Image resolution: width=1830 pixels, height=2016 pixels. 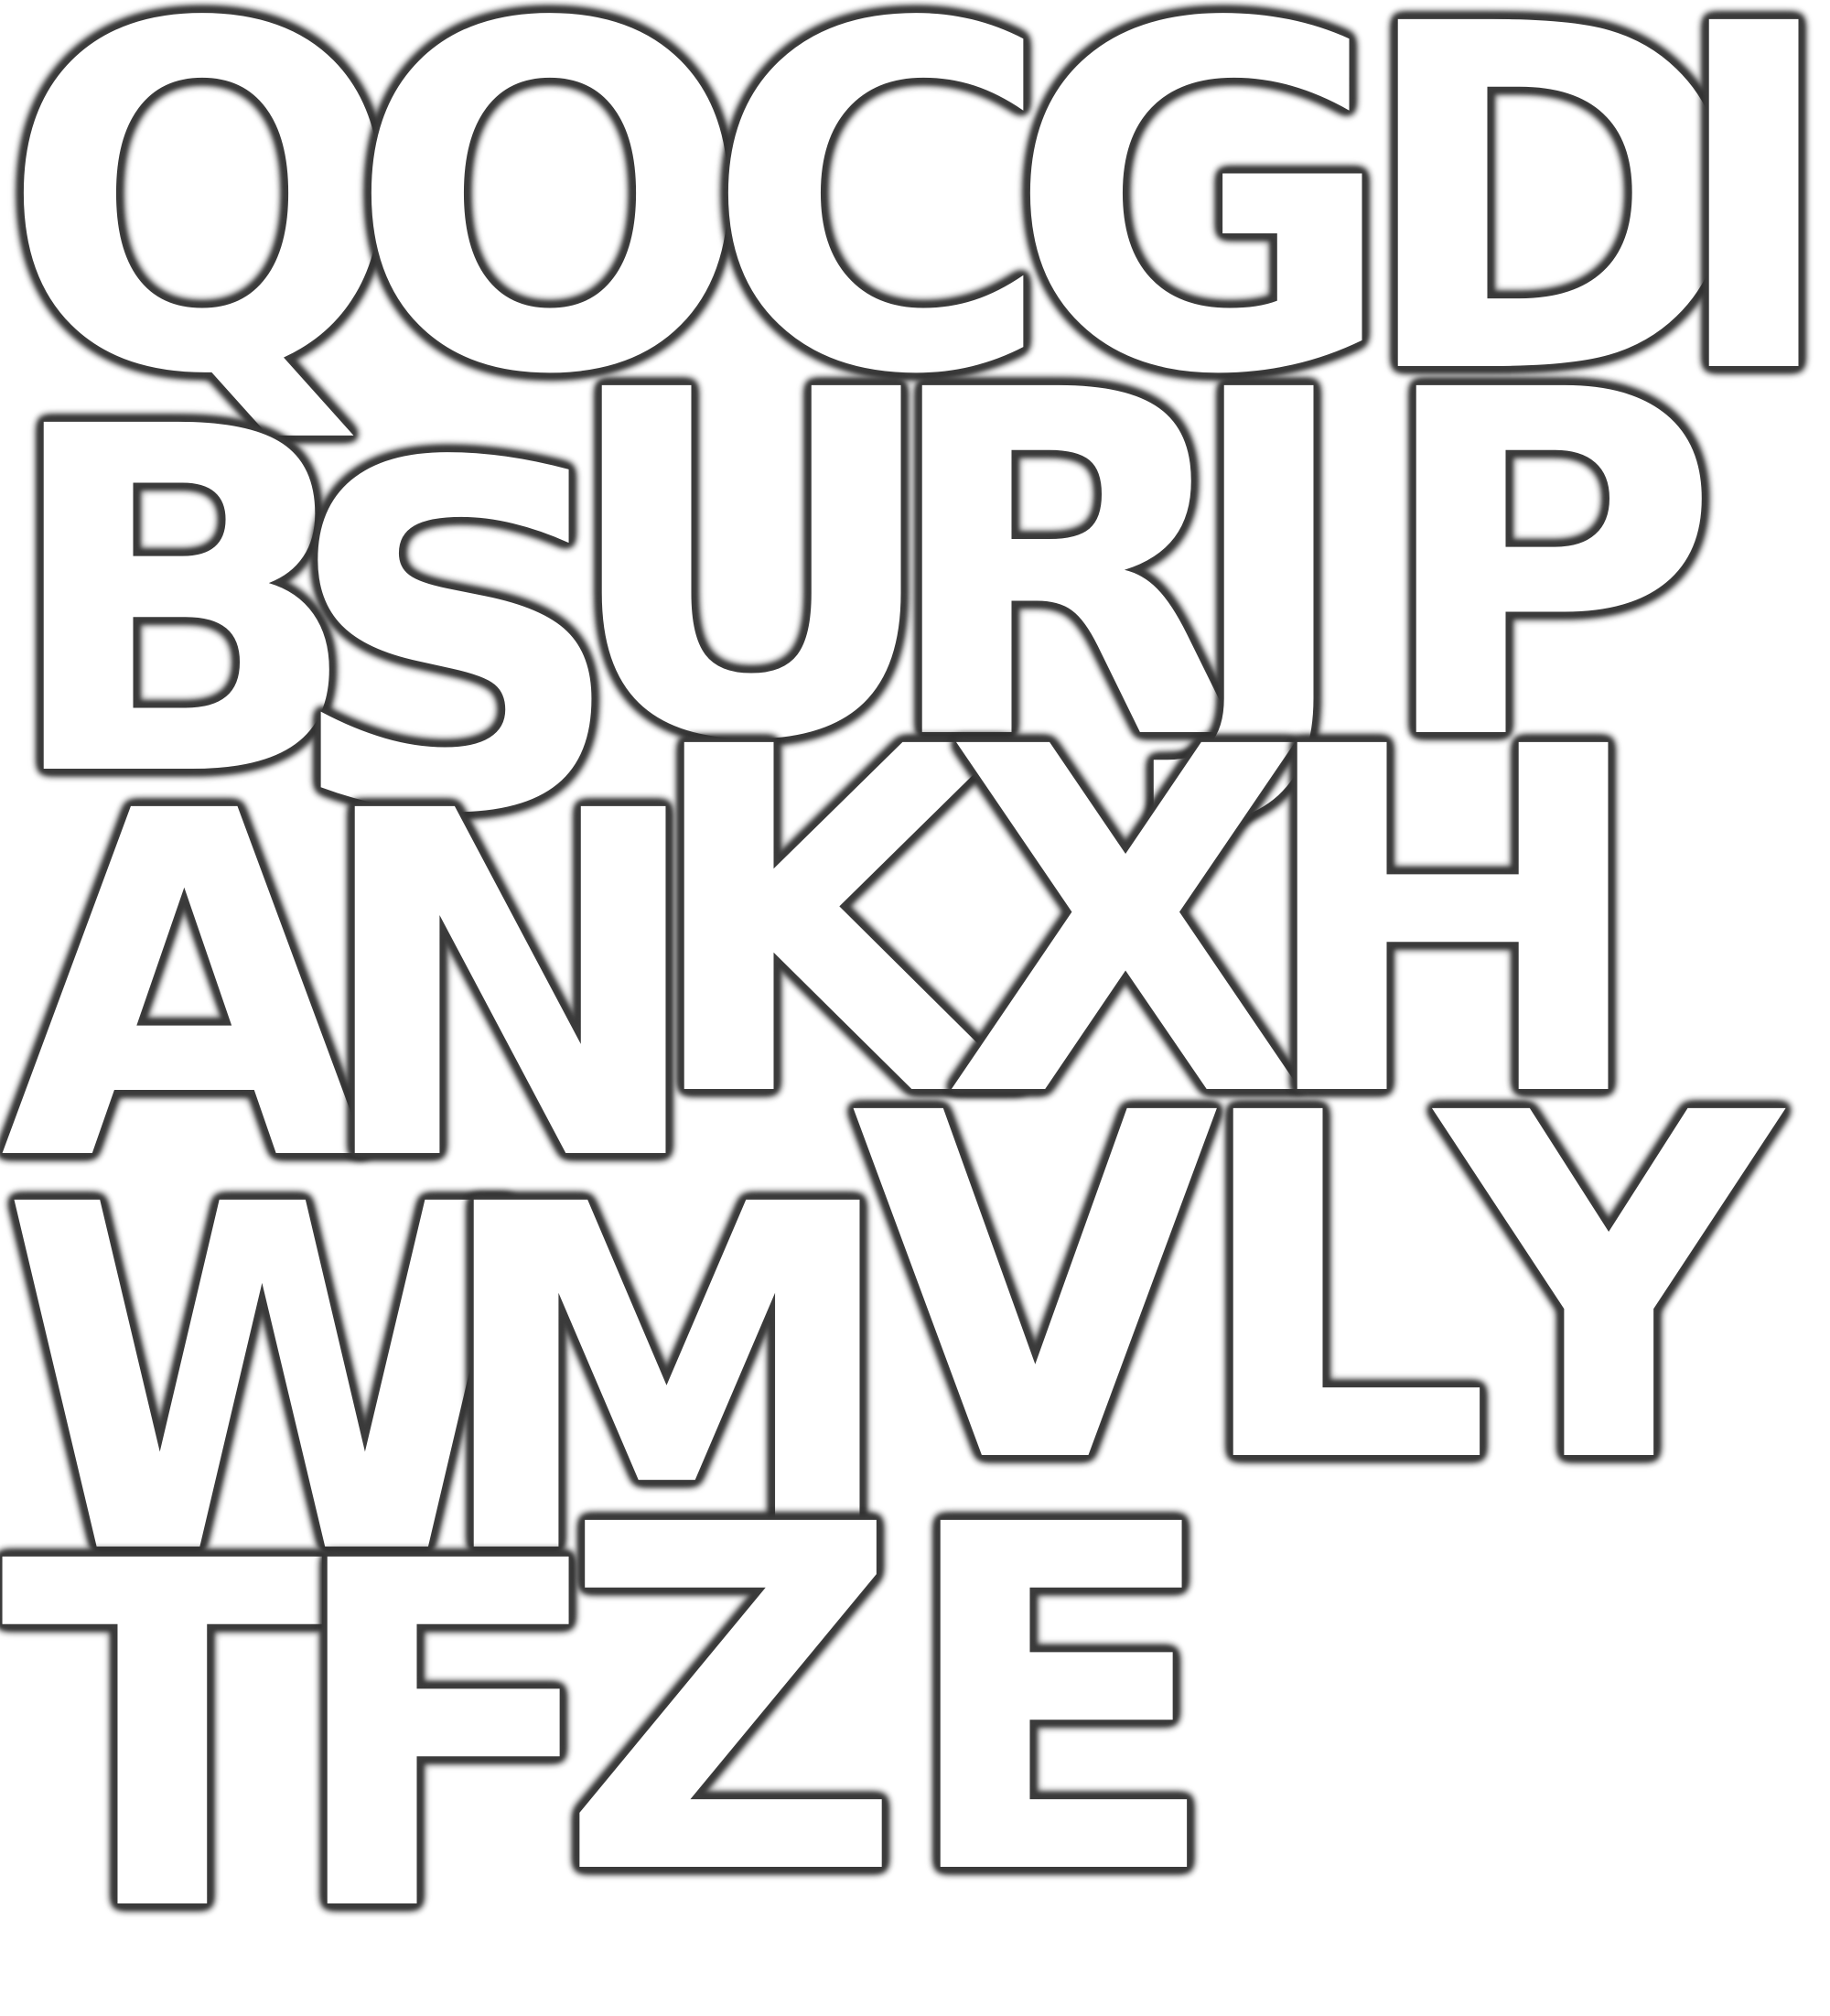 I want to click on letter-t: T, so click(x=162, y=1739).